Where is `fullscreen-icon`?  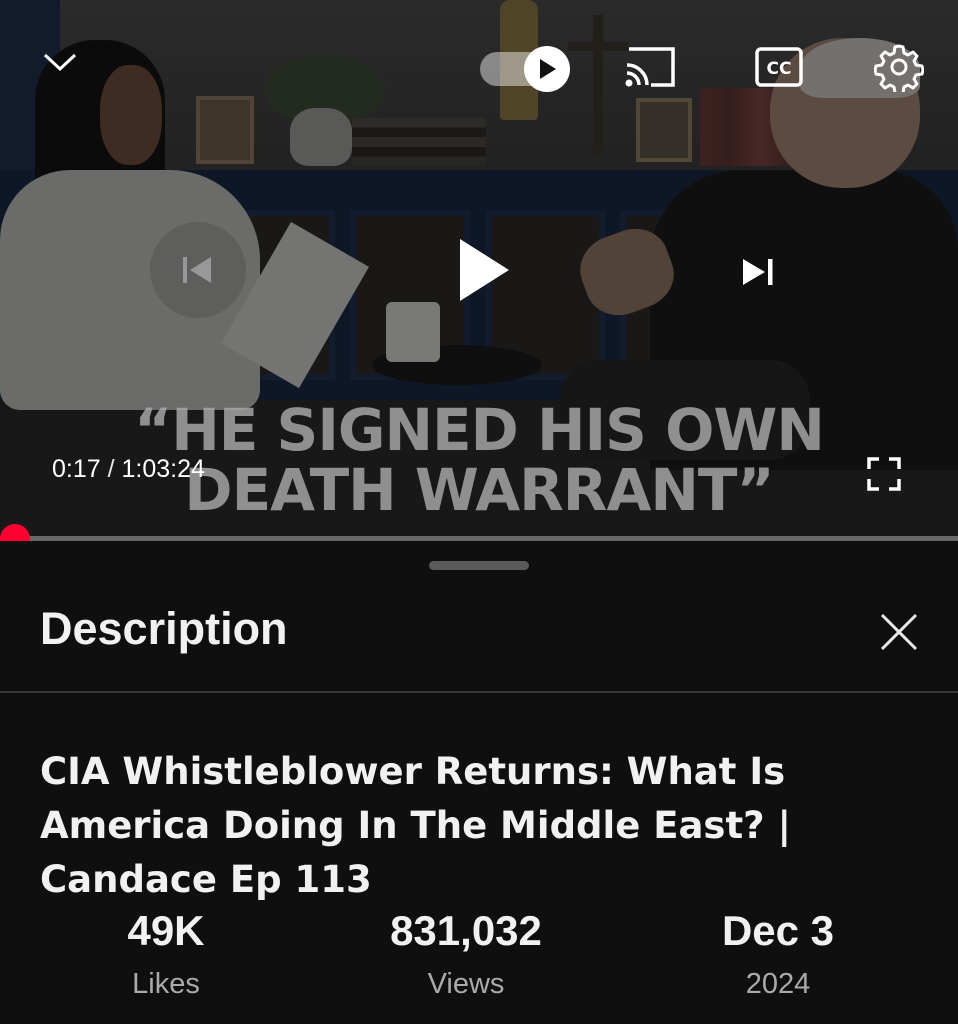 fullscreen-icon is located at coordinates (884, 474).